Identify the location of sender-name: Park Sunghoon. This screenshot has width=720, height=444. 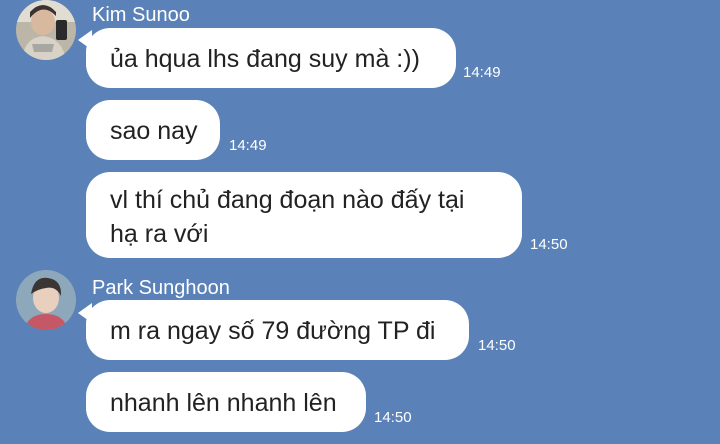
(161, 288).